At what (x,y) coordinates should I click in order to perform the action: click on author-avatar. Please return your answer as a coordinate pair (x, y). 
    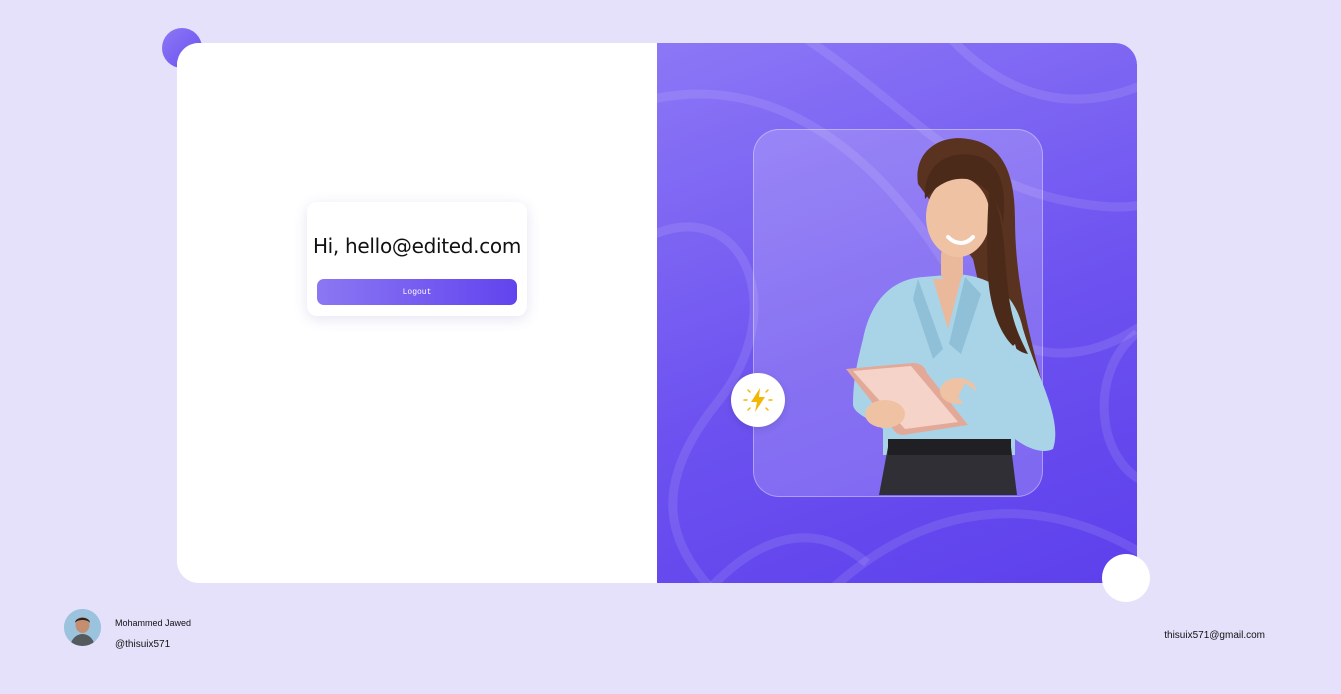
    Looking at the image, I should click on (82, 627).